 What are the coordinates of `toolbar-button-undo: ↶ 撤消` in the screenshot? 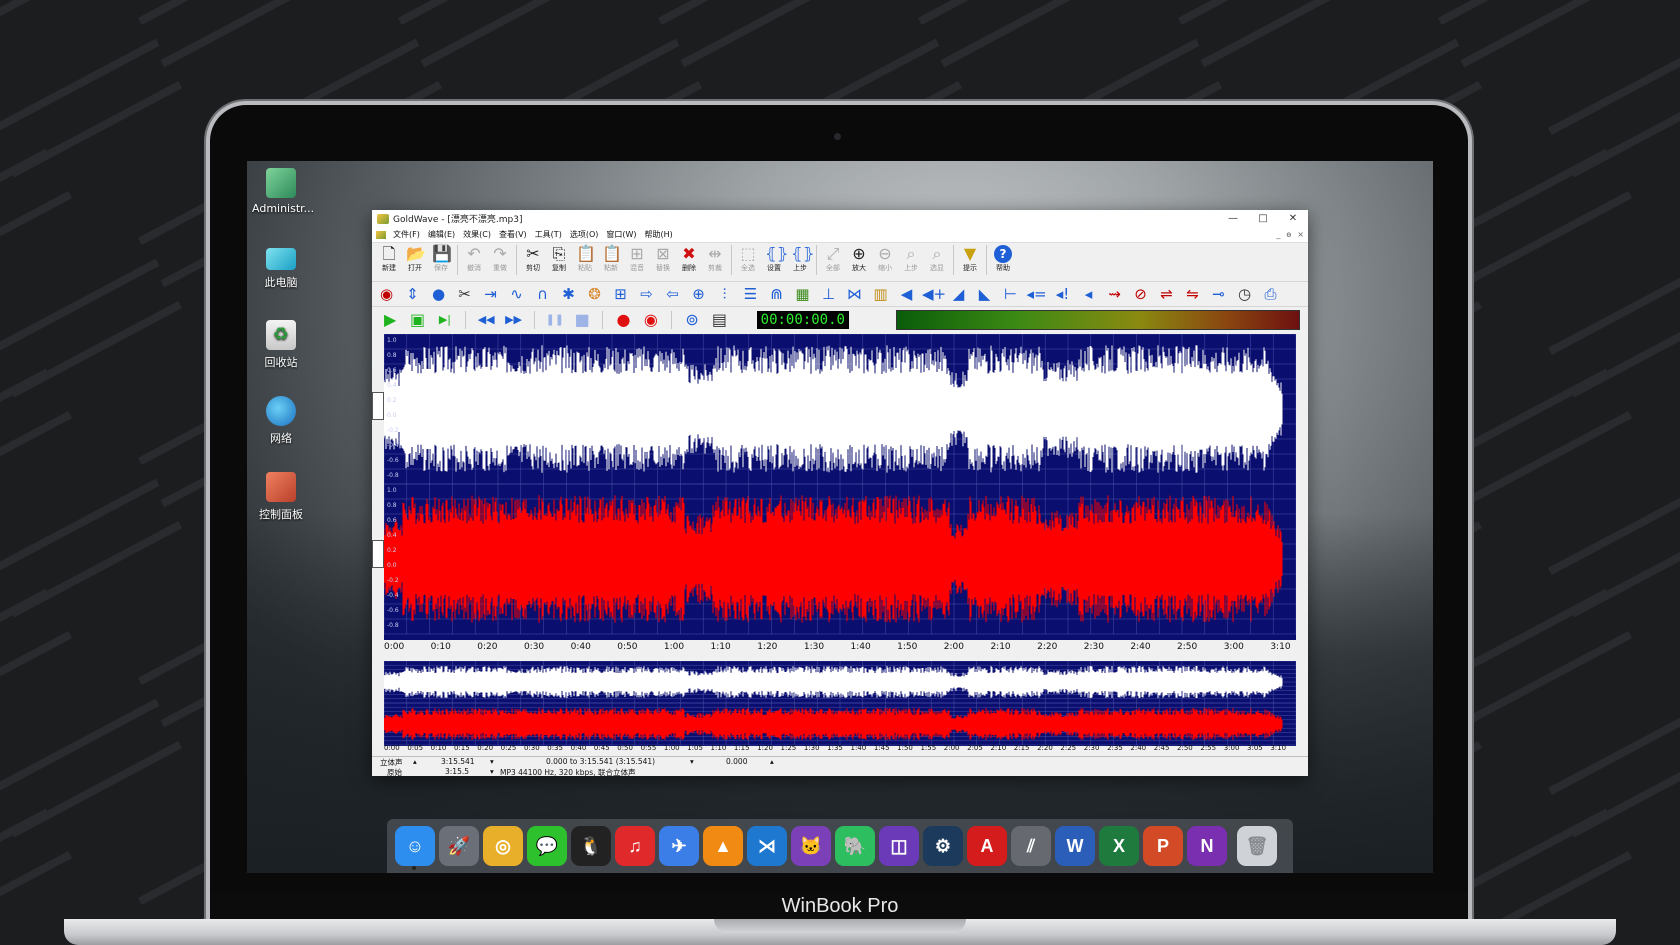 It's located at (474, 259).